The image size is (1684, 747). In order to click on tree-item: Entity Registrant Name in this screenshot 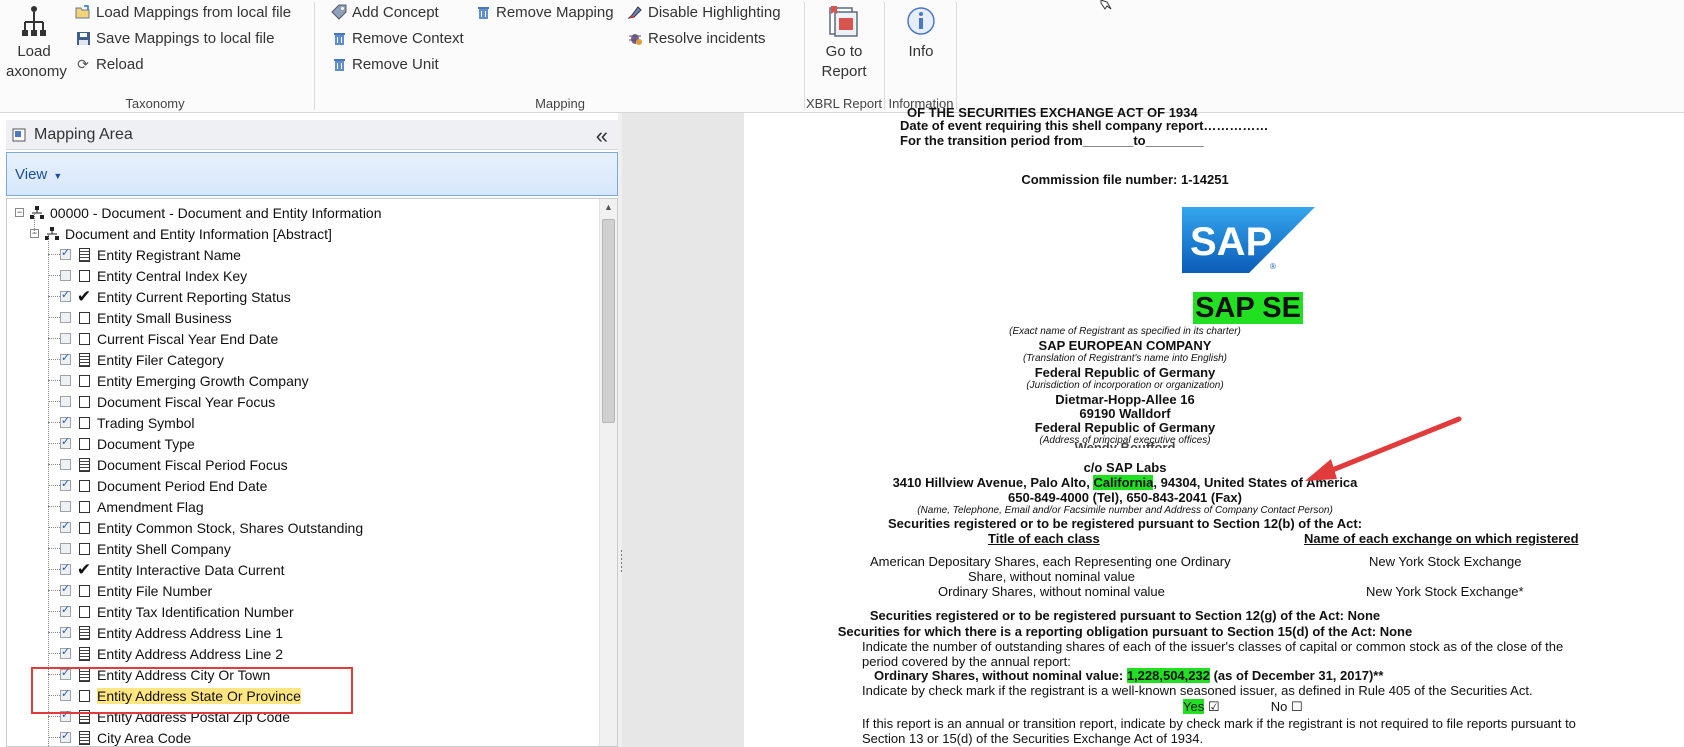, I will do `click(150, 254)`.